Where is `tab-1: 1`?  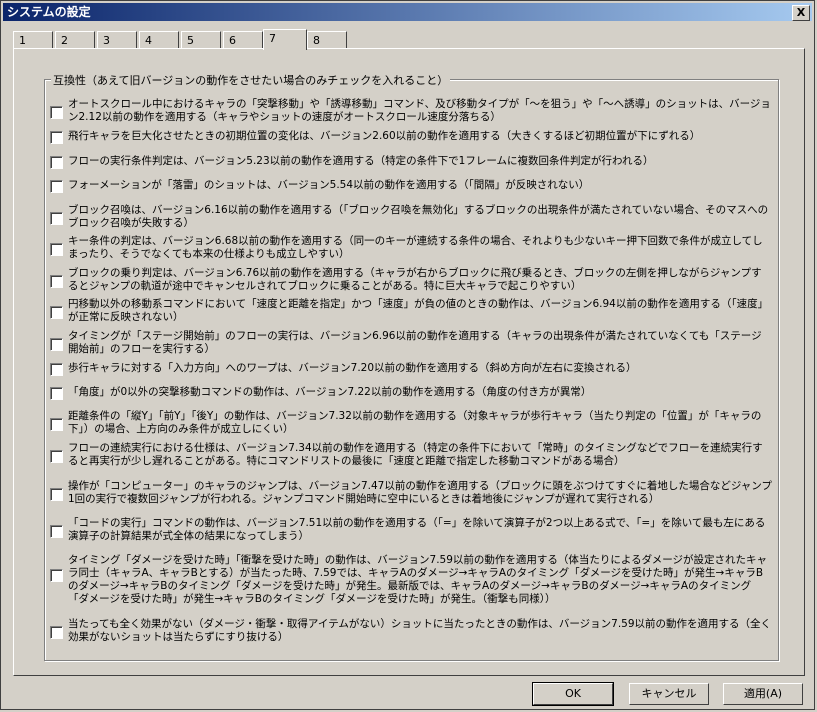
tab-1: 1 is located at coordinates (33, 40).